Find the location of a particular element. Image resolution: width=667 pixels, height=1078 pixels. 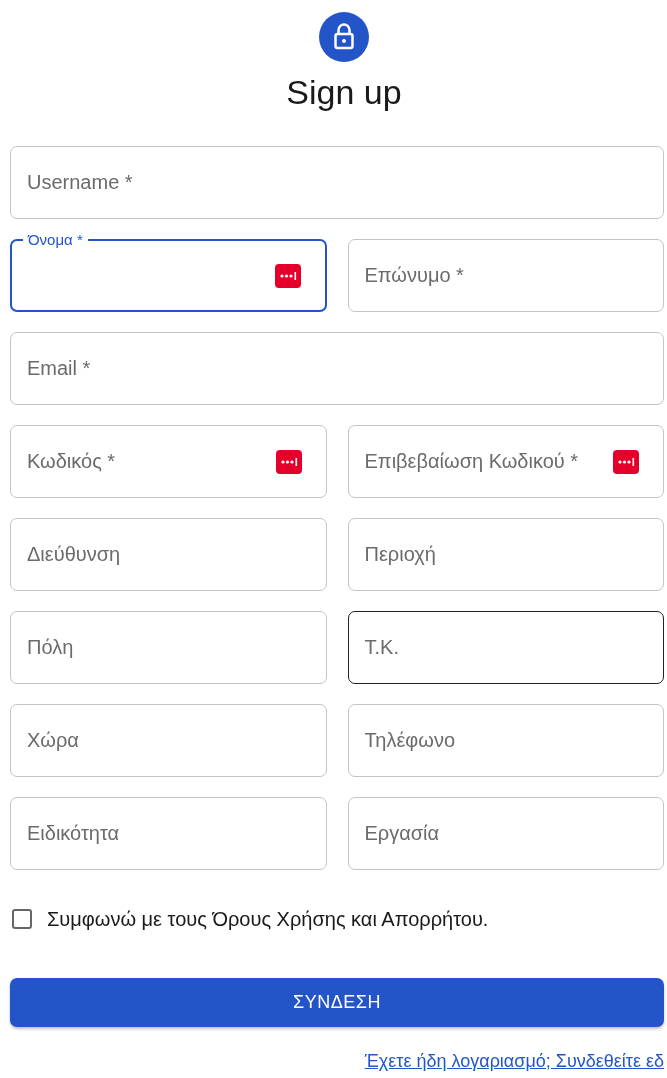

text-field: Χώρα is located at coordinates (168, 740).